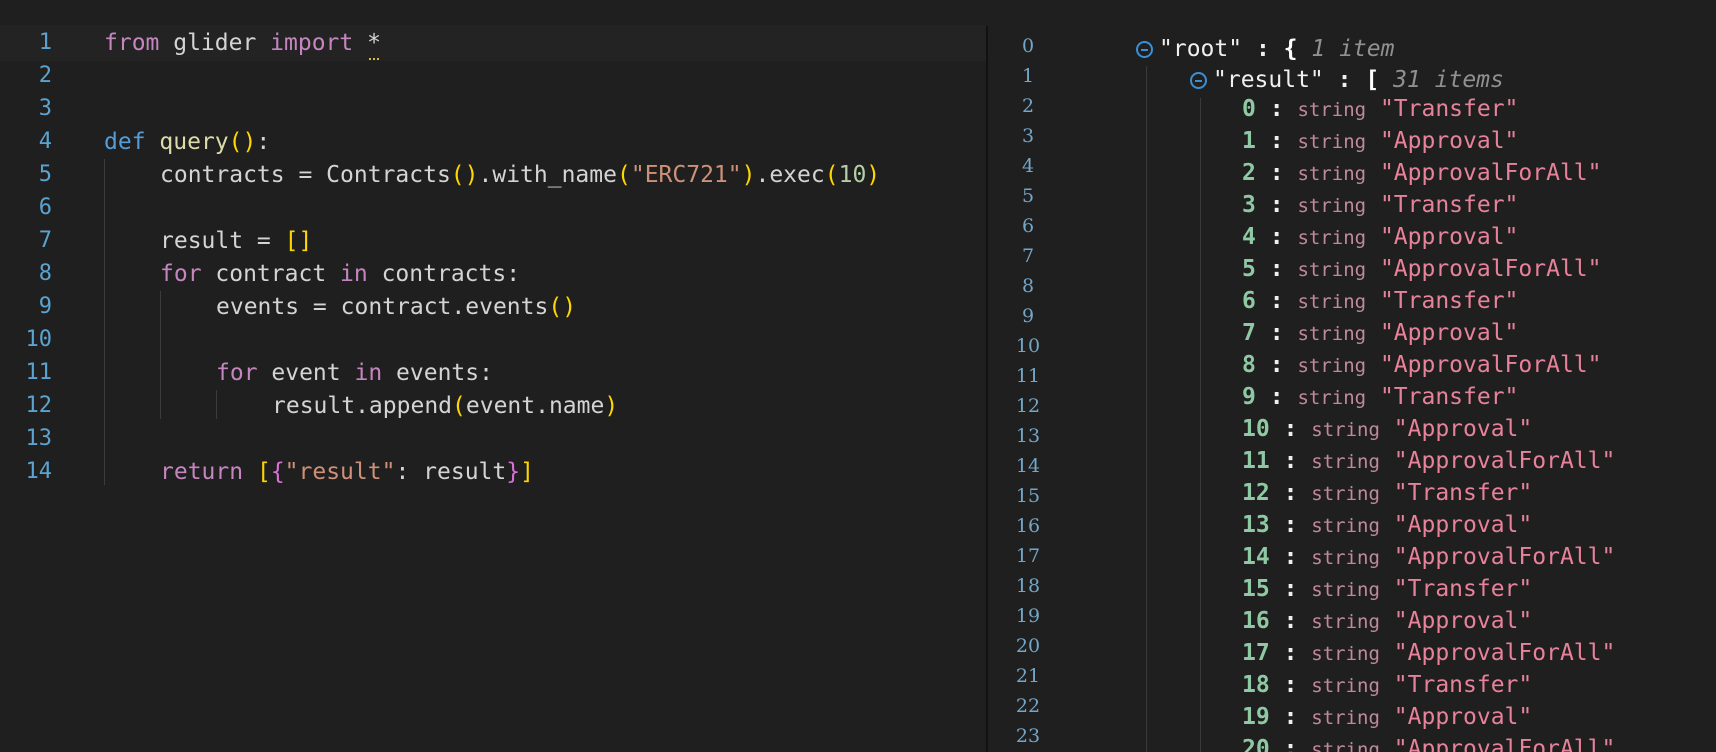  What do you see at coordinates (1249, 205) in the screenshot?
I see `json-item-index: 3` at bounding box center [1249, 205].